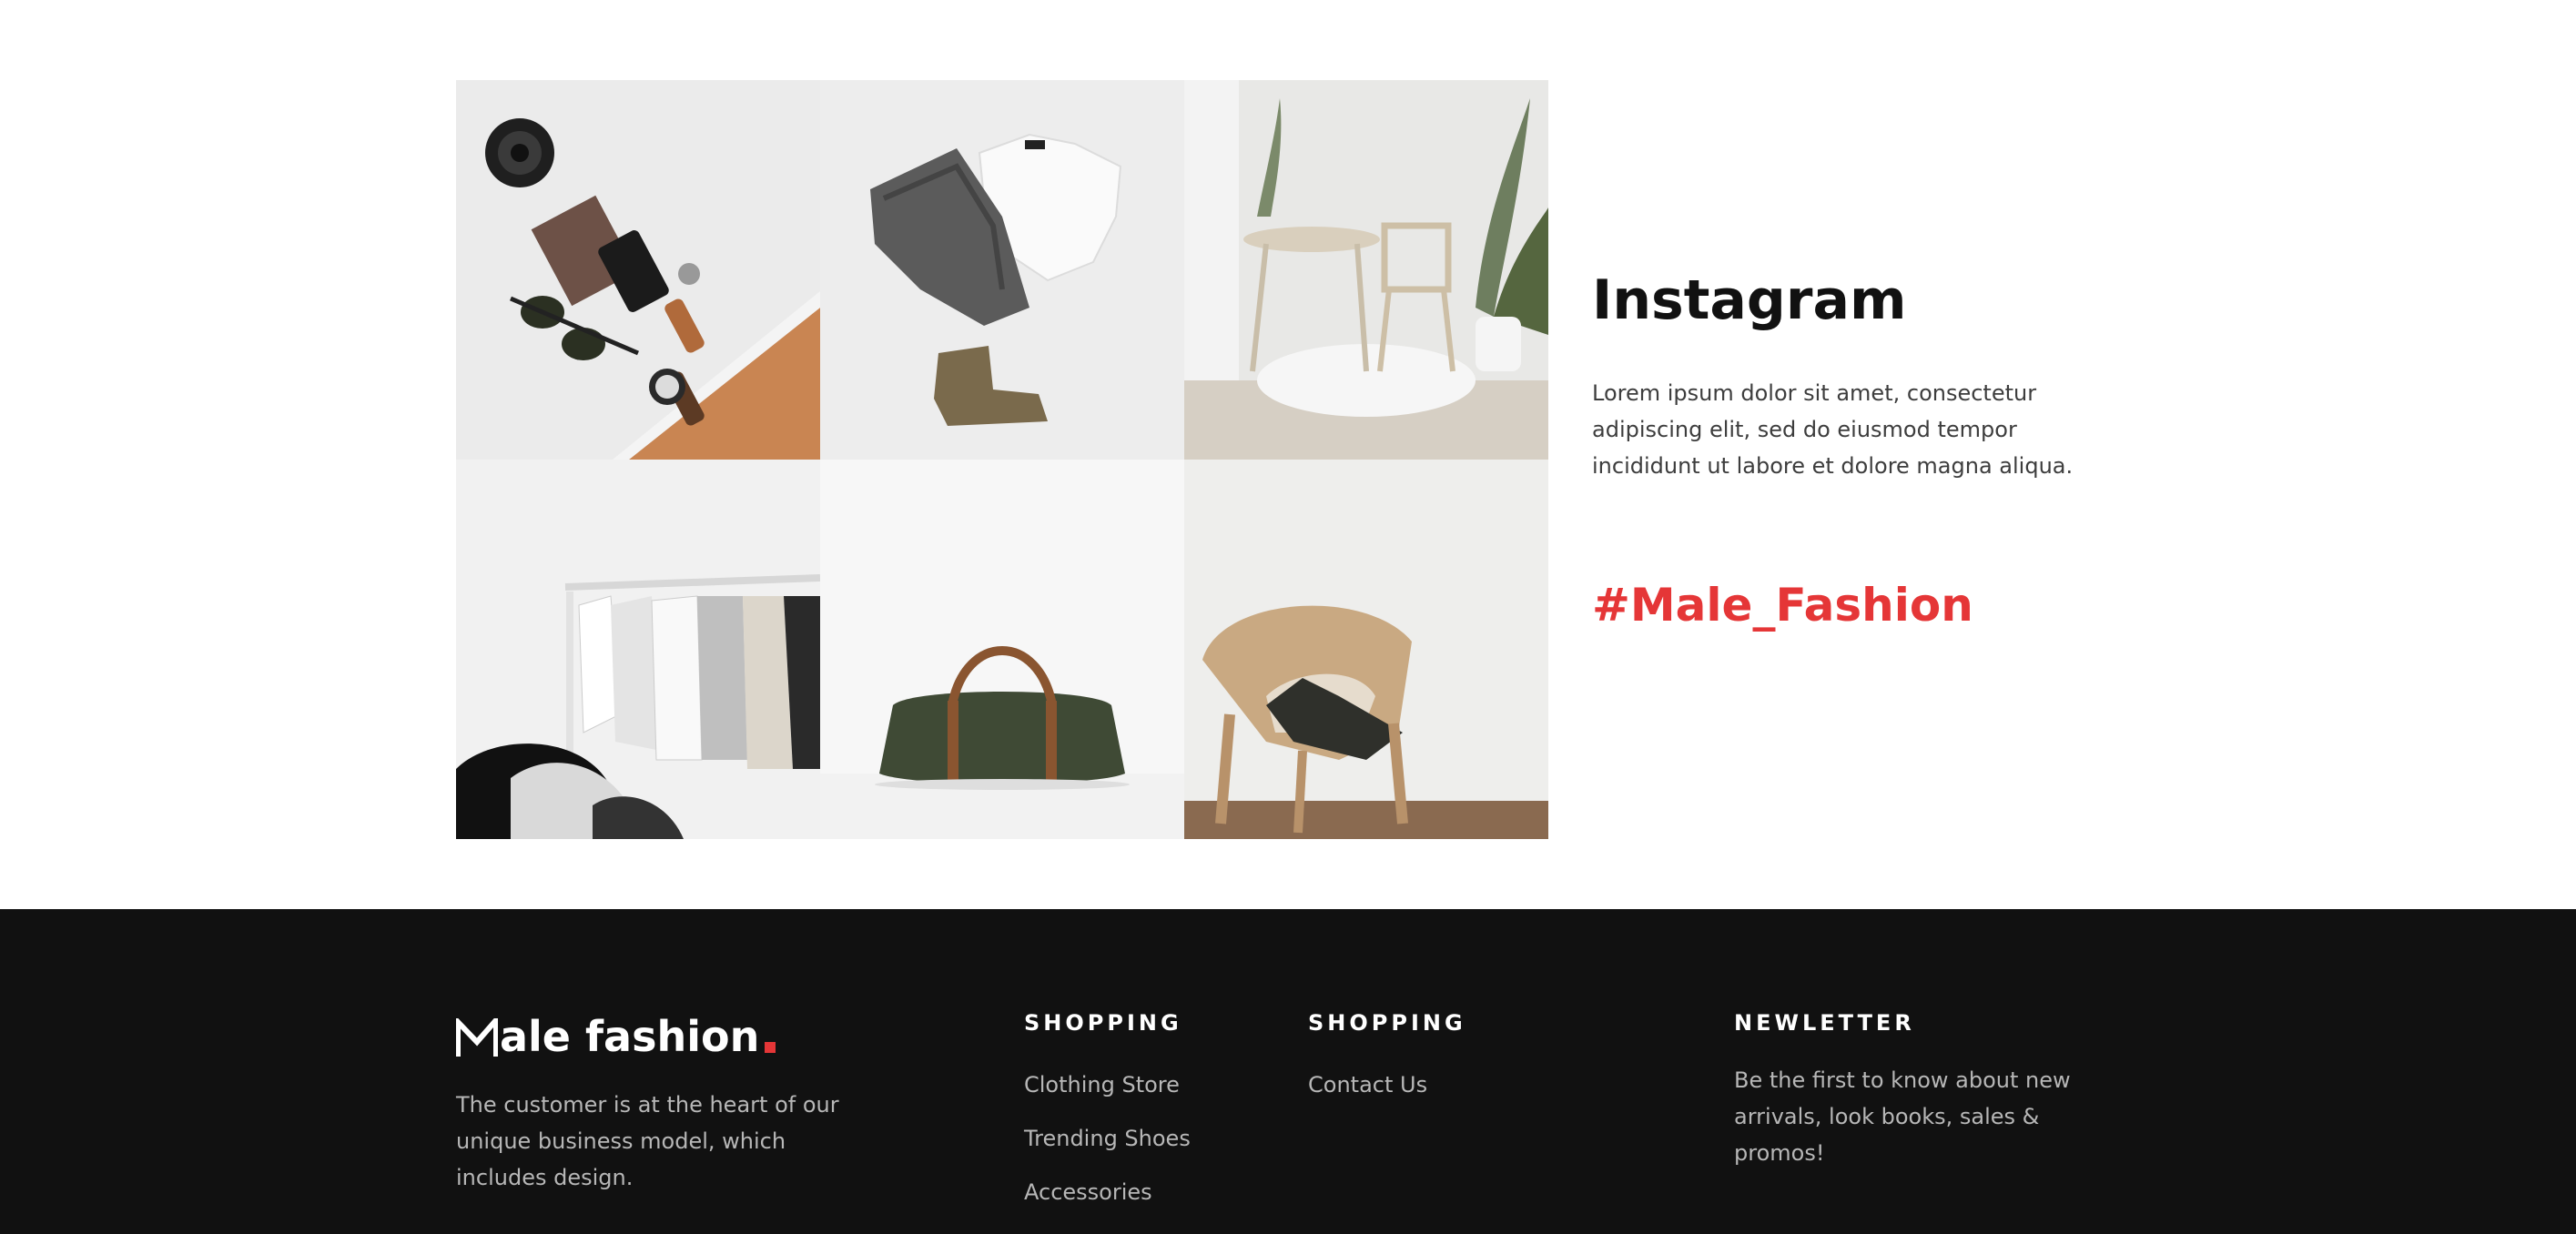  I want to click on footer-link-accessories: Accessories, so click(1107, 1192).